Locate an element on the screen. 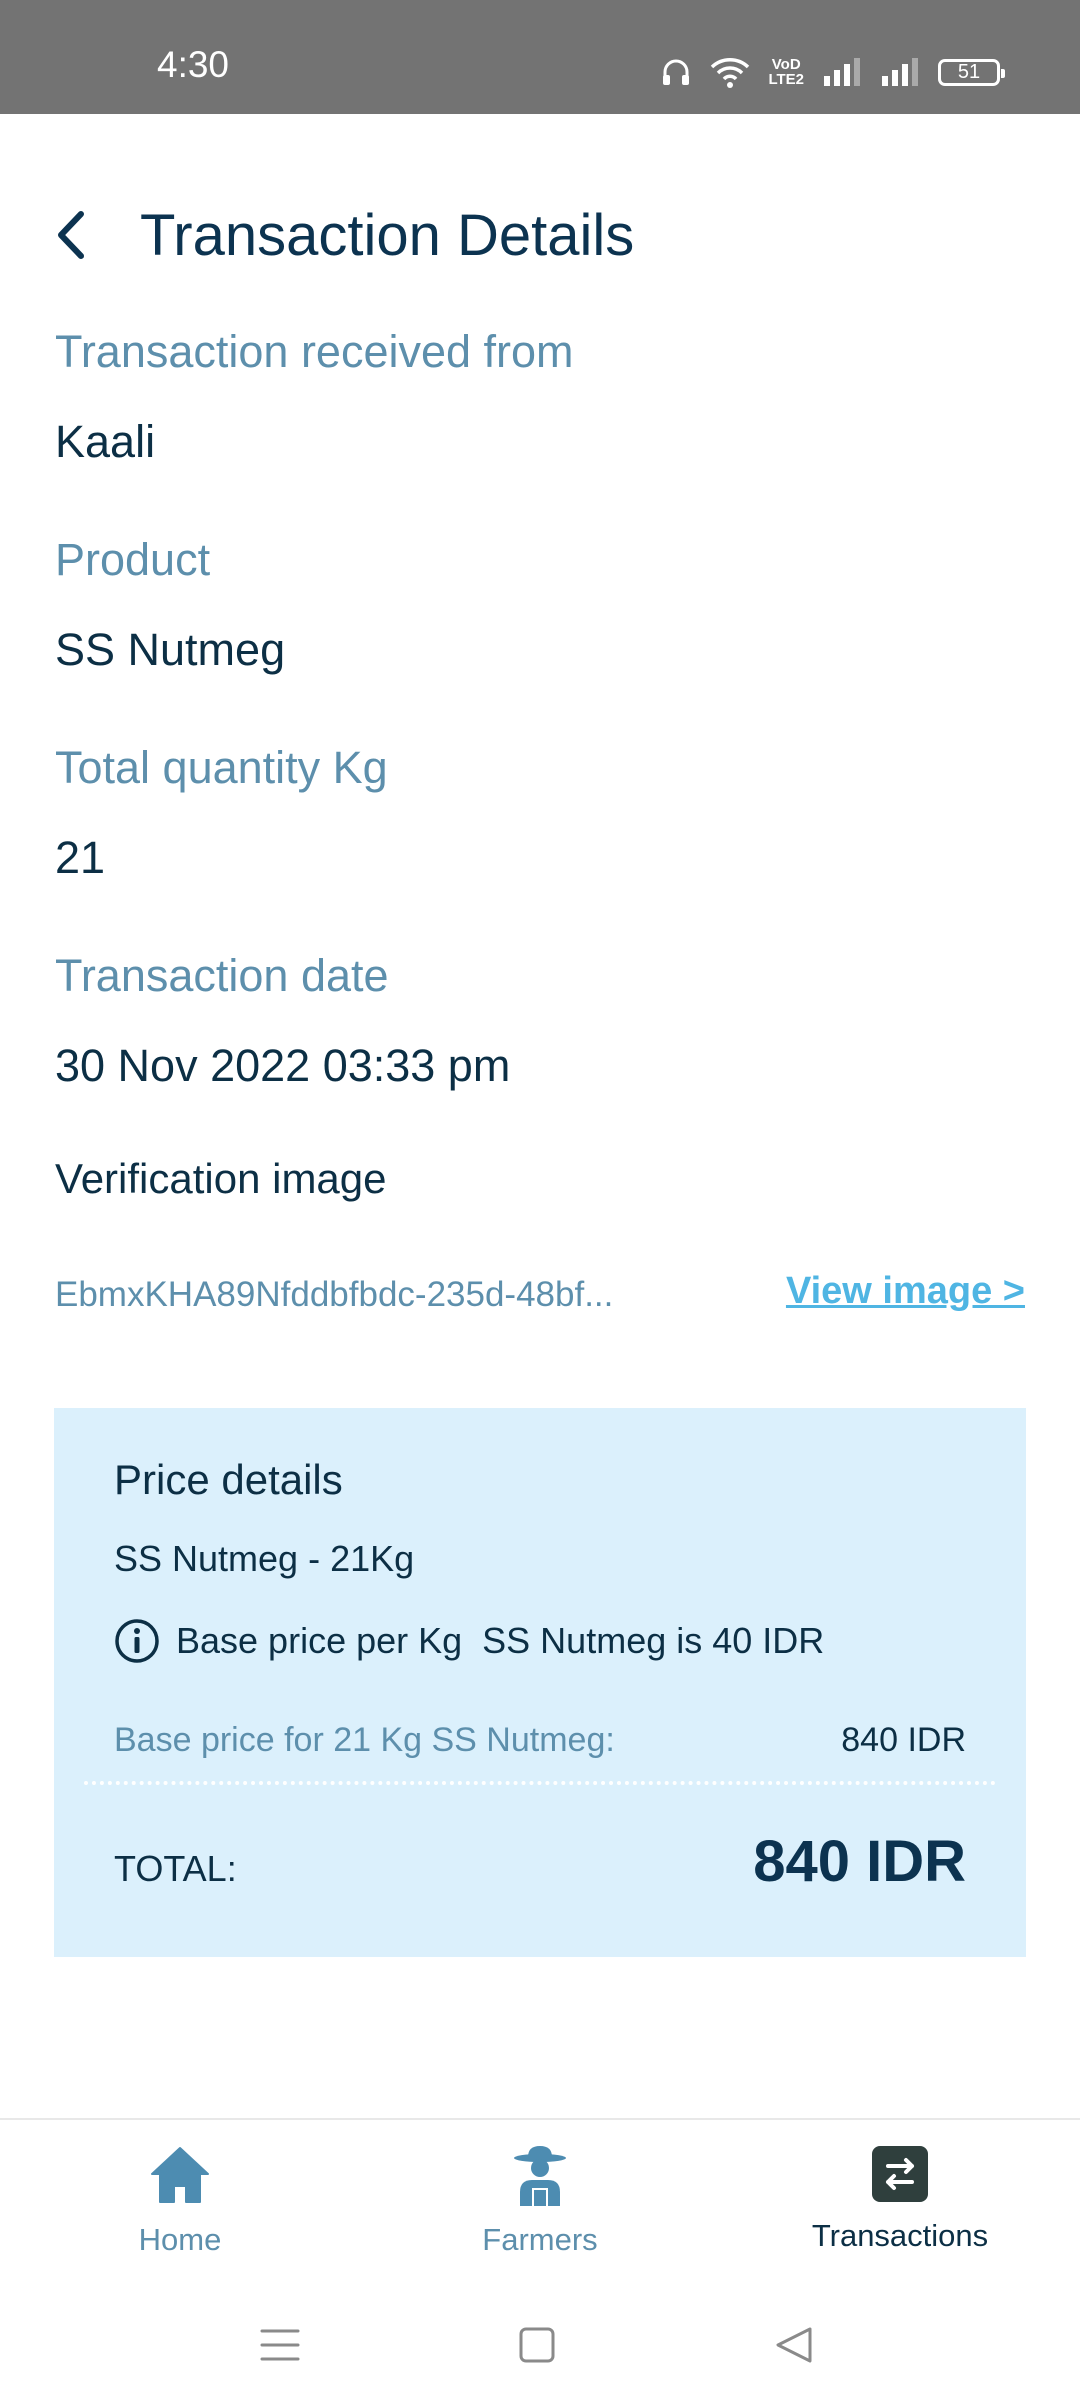  nav-transactions-label: Transactions is located at coordinates (900, 2235).